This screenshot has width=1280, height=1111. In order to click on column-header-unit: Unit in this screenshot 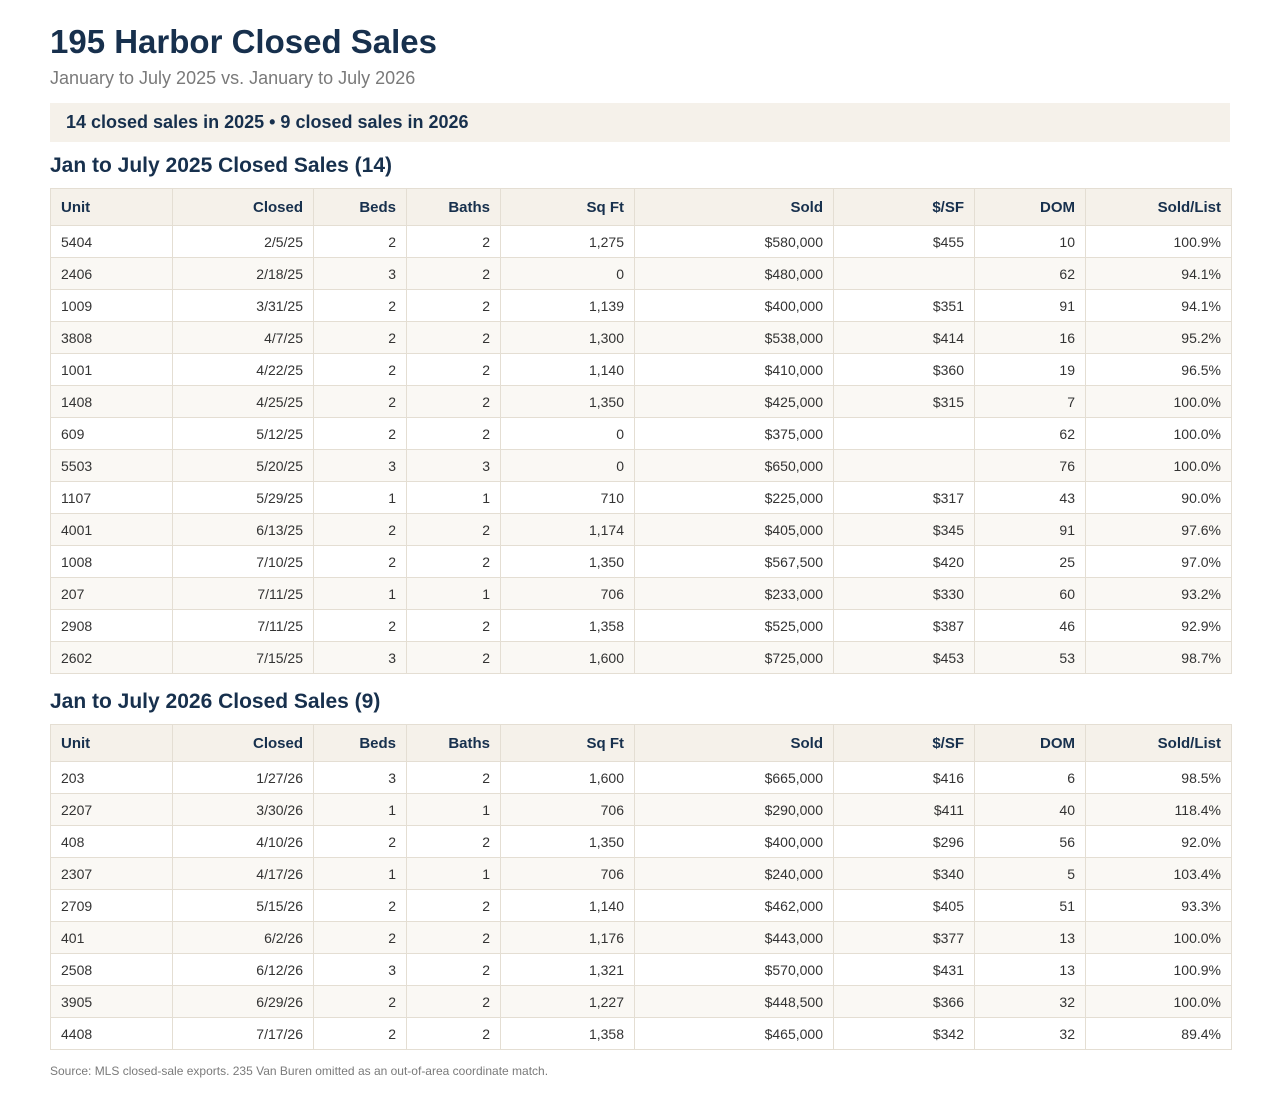, I will do `click(111, 743)`.